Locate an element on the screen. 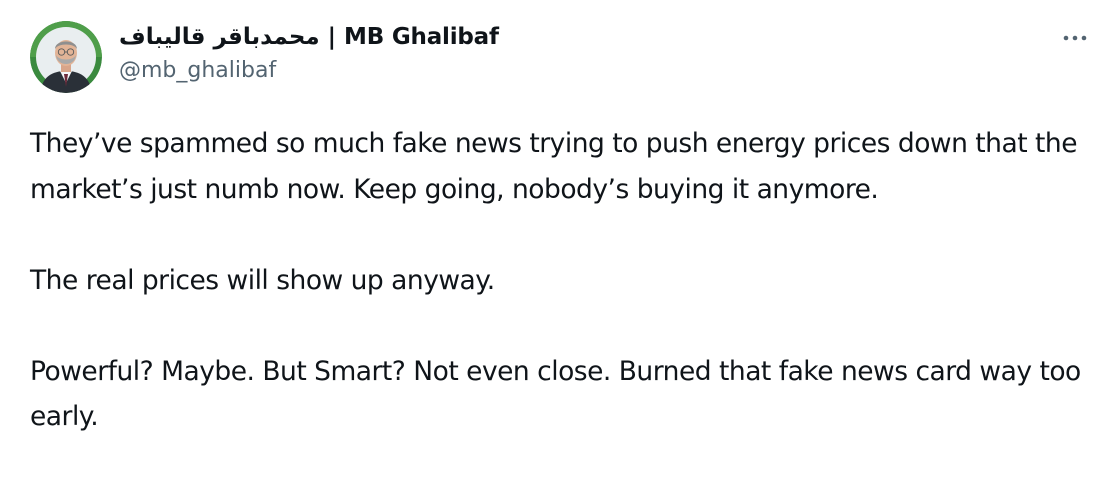 Image resolution: width=1119 pixels, height=496 pixels. author-display-name: محمدباقر قالیباف | MB Ghalibaf is located at coordinates (309, 37).